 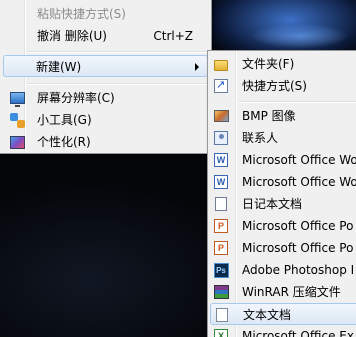 I want to click on menu-item-new: 新建(W), so click(x=105, y=66).